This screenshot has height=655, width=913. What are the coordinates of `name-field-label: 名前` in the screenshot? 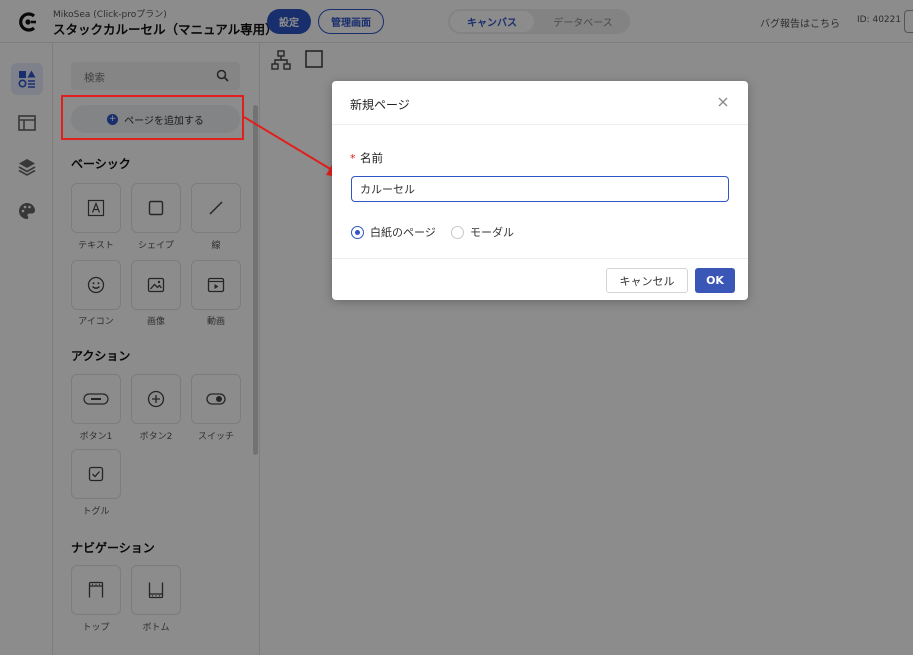 It's located at (371, 158).